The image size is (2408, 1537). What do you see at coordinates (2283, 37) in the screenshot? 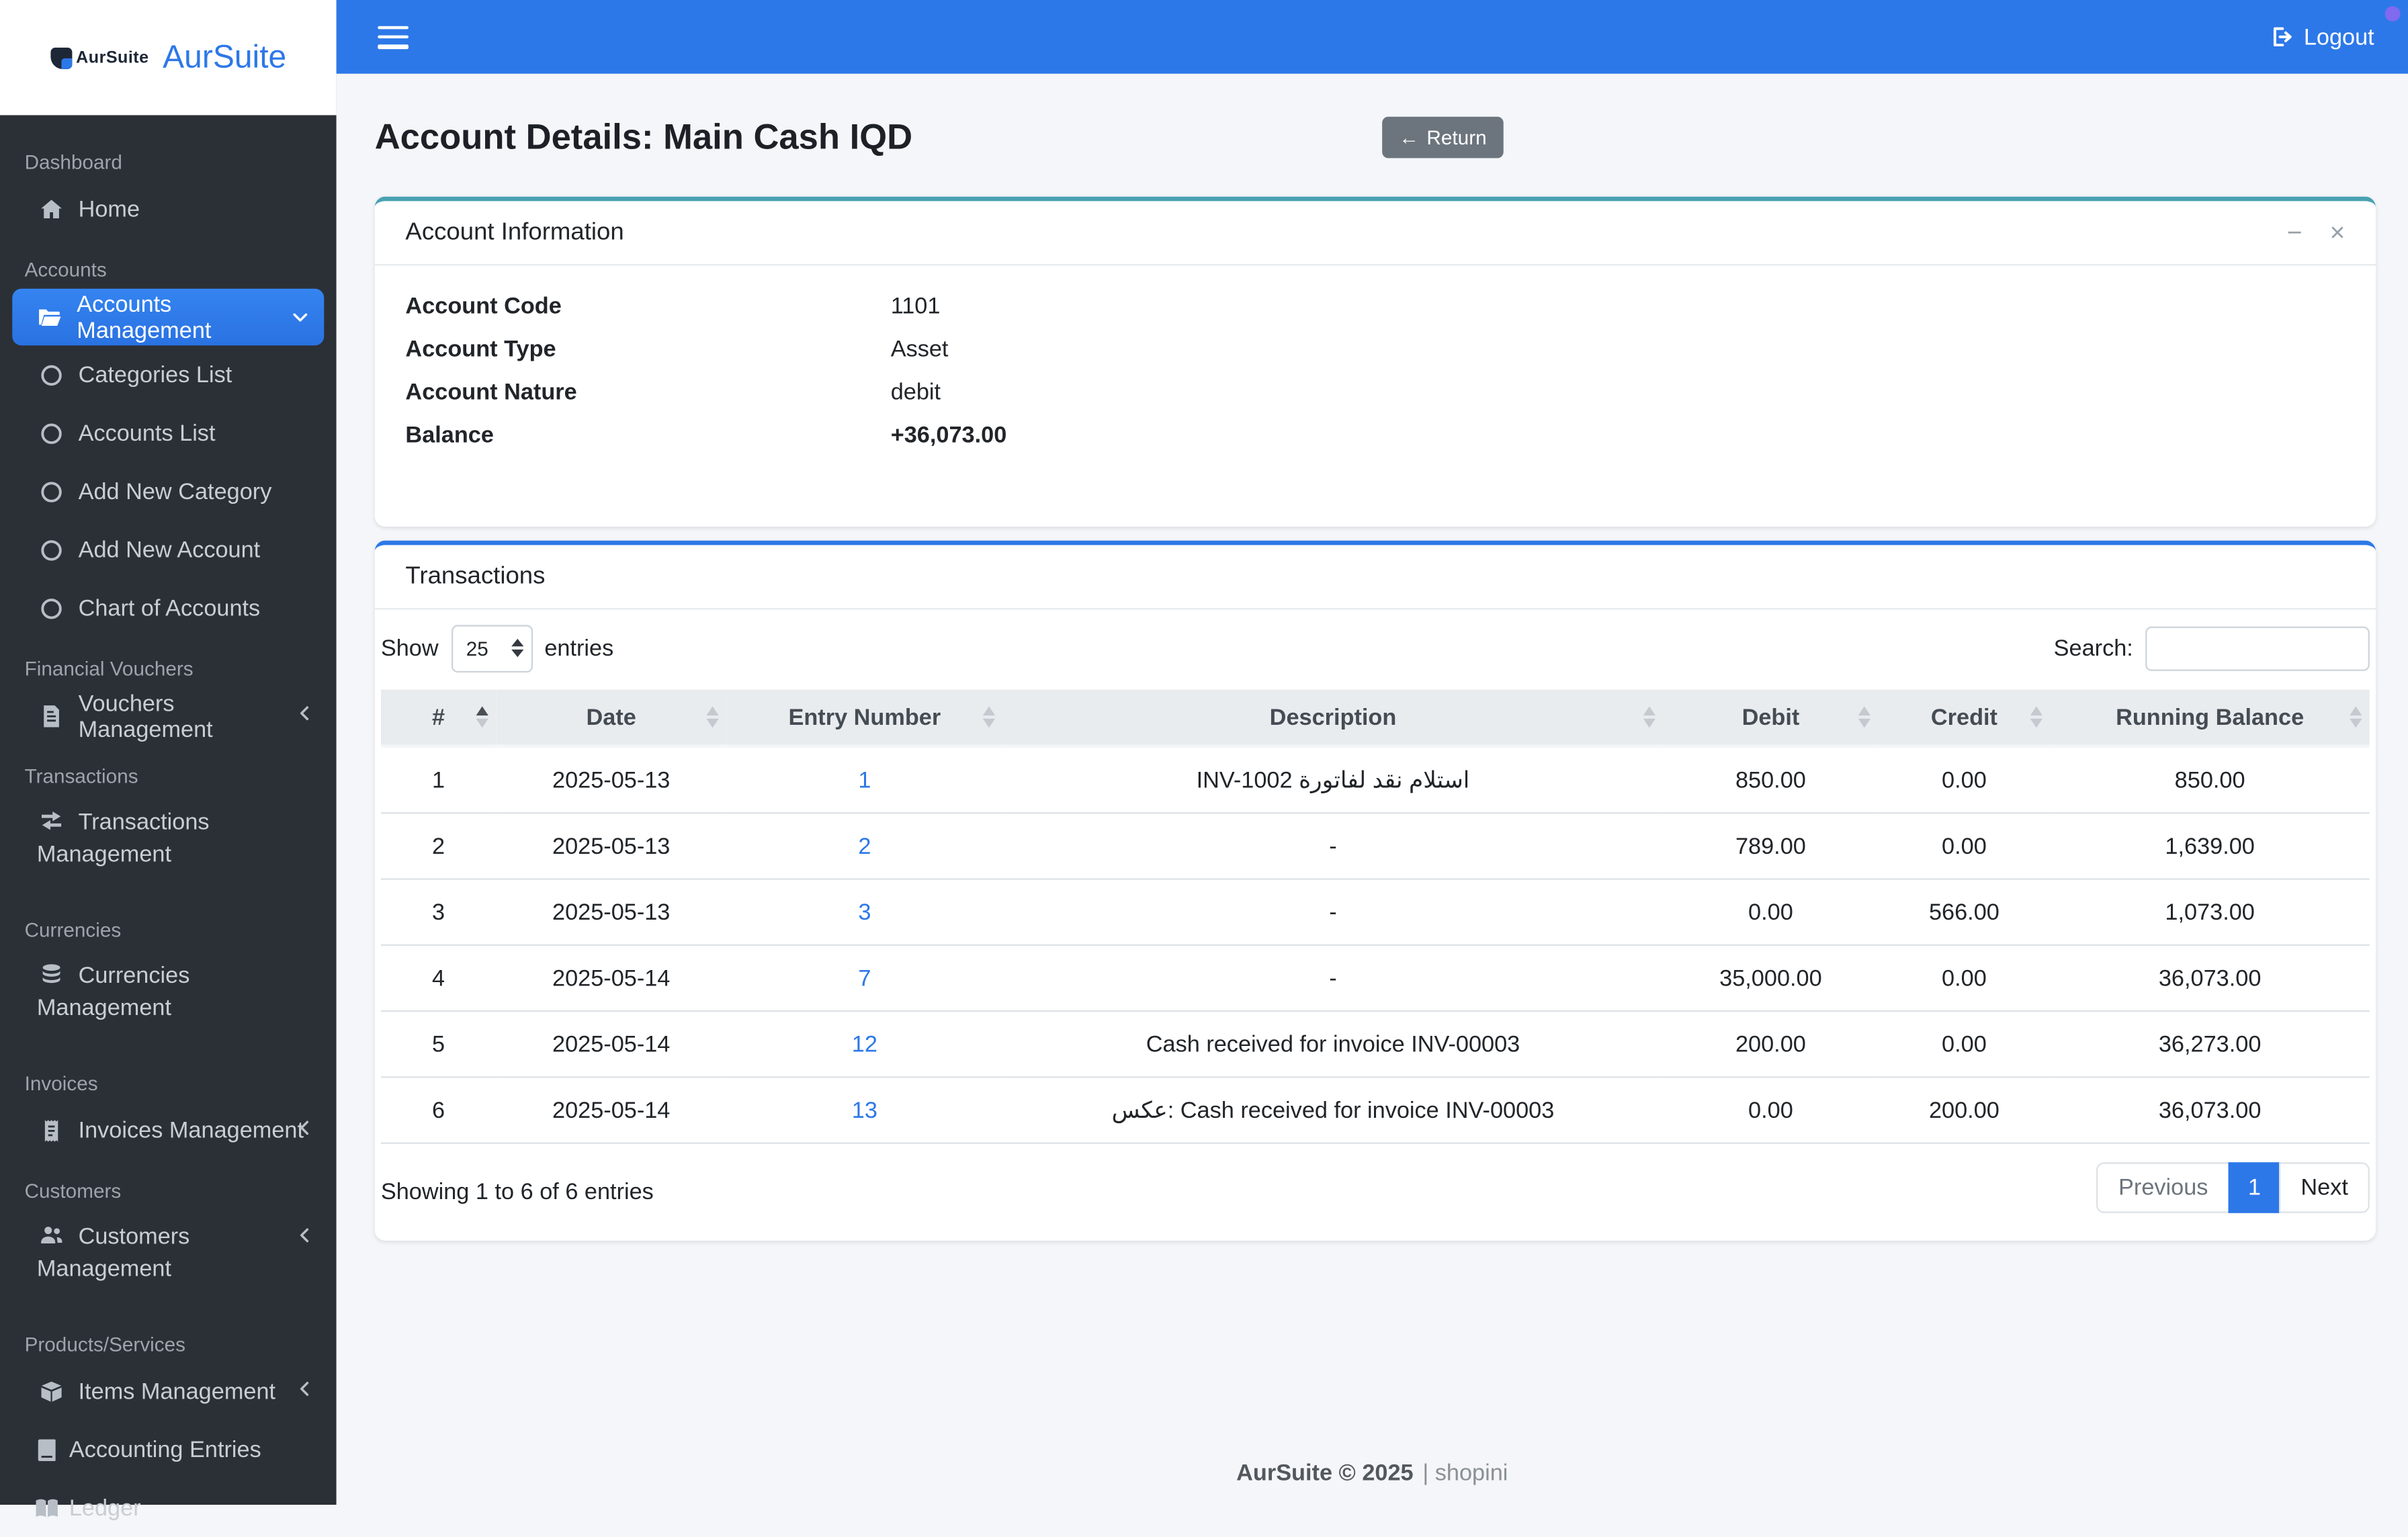
I see `logout-icon` at bounding box center [2283, 37].